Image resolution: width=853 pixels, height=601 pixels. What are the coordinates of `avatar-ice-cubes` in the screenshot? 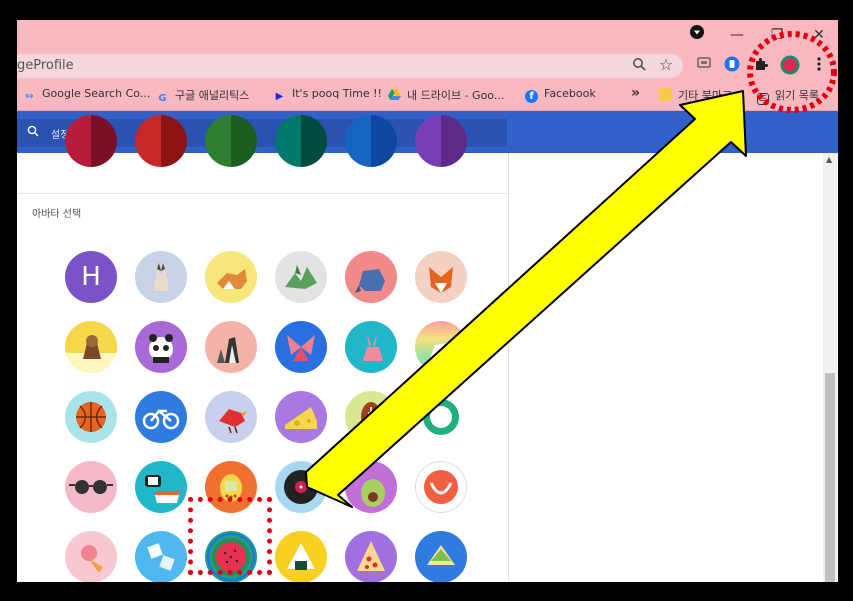 It's located at (161, 556).